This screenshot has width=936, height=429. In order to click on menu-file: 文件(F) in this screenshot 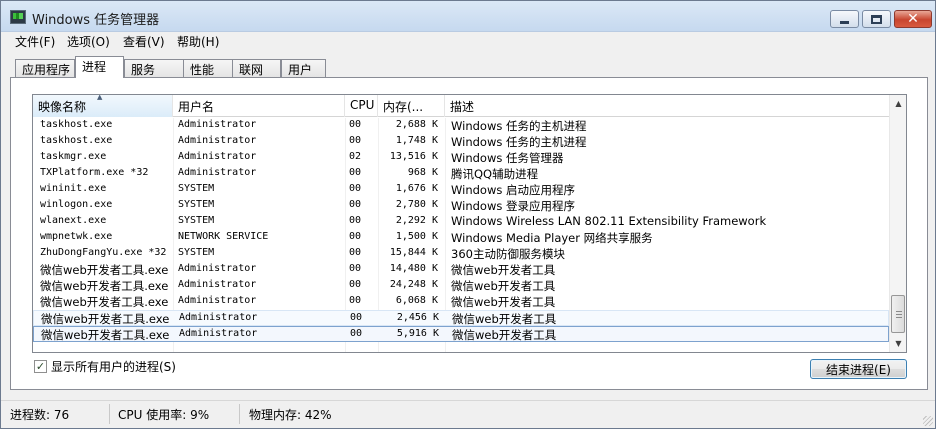, I will do `click(35, 41)`.